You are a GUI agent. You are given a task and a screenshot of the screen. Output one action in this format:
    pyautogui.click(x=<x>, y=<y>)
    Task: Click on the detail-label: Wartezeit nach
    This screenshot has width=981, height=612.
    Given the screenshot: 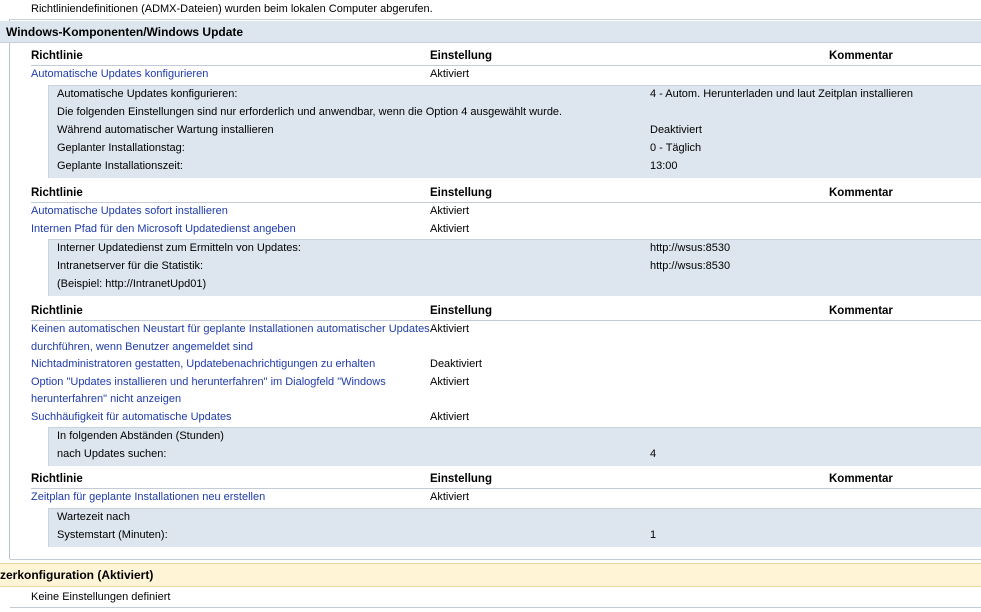 What is the action you would take?
    pyautogui.click(x=93, y=516)
    